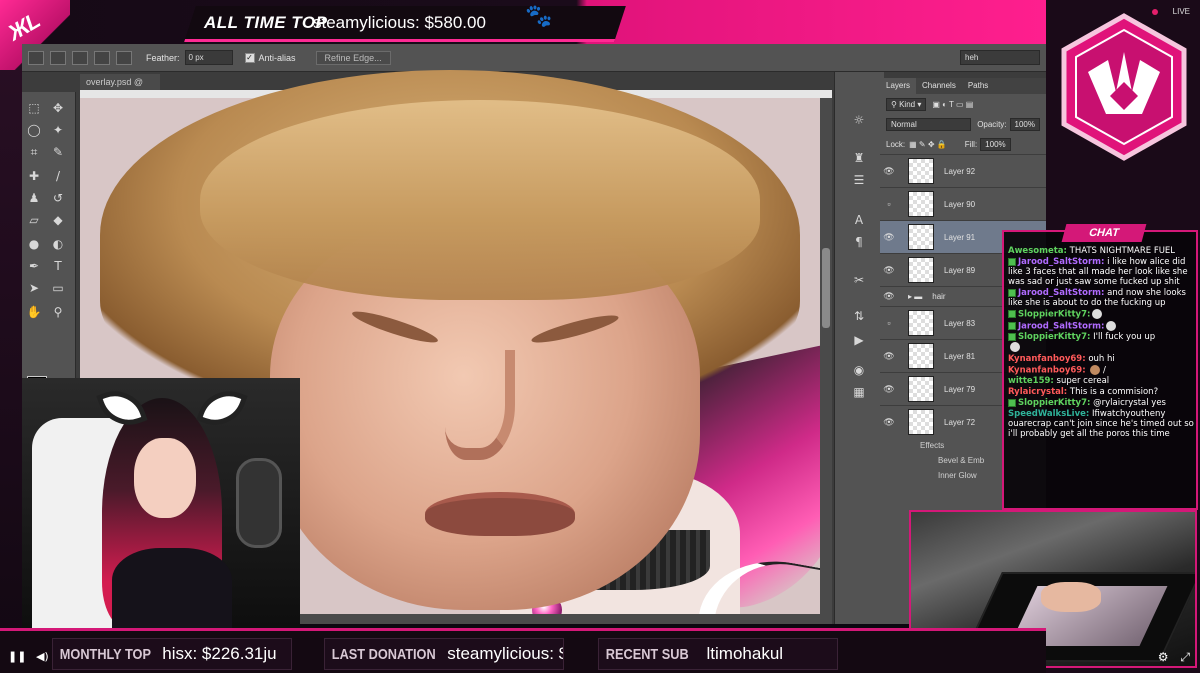 The image size is (1200, 673). Describe the element at coordinates (58, 220) in the screenshot. I see `paint-bucket-icon: ◆` at that location.